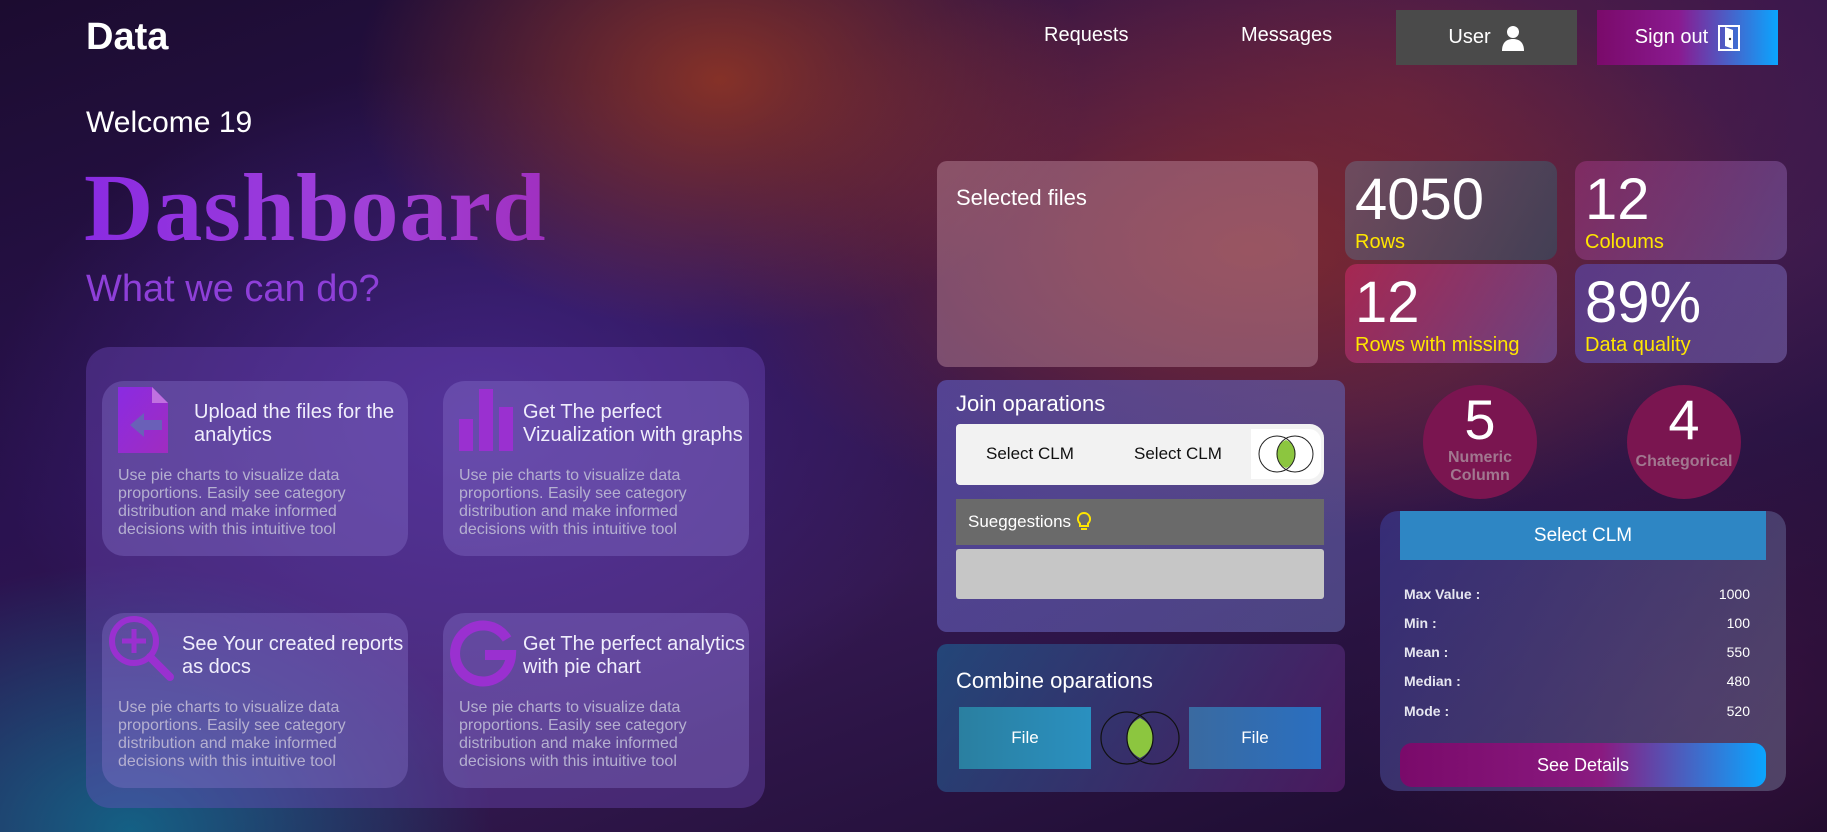 This screenshot has width=1827, height=832. I want to click on stat-label: Coloums, so click(1624, 242).